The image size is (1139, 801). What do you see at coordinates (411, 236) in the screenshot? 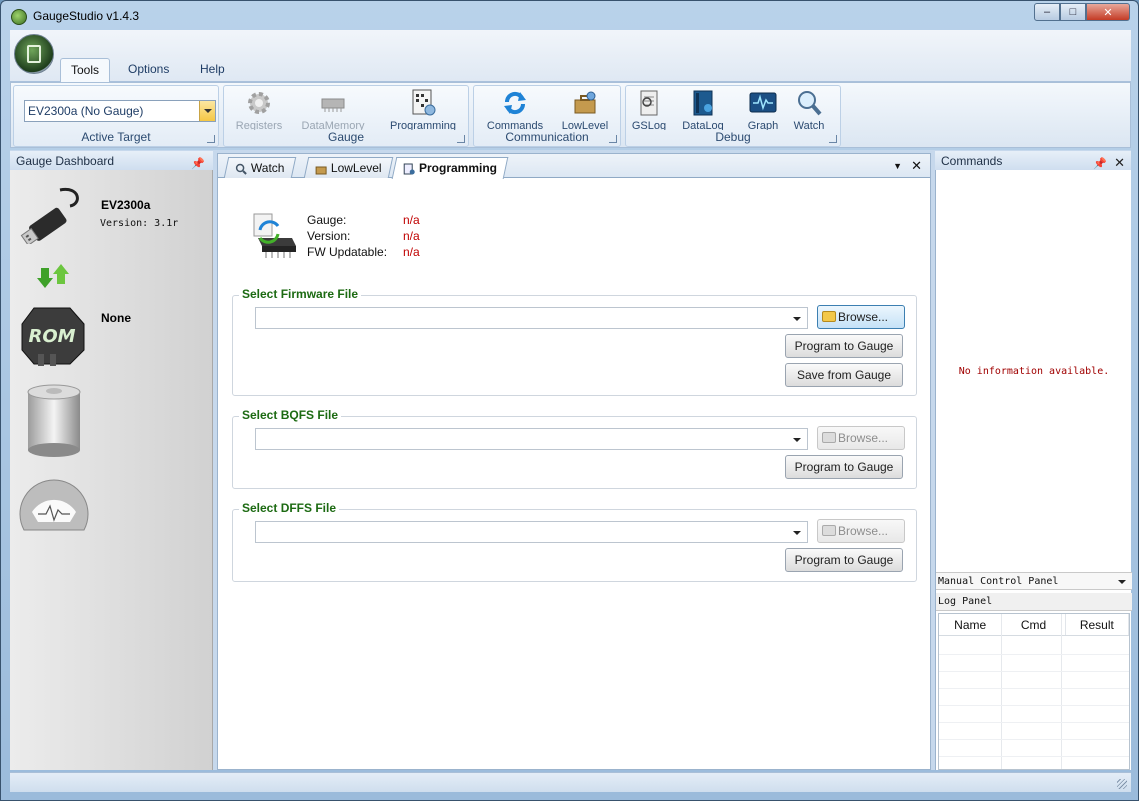
I see `info-value-version: n/a` at bounding box center [411, 236].